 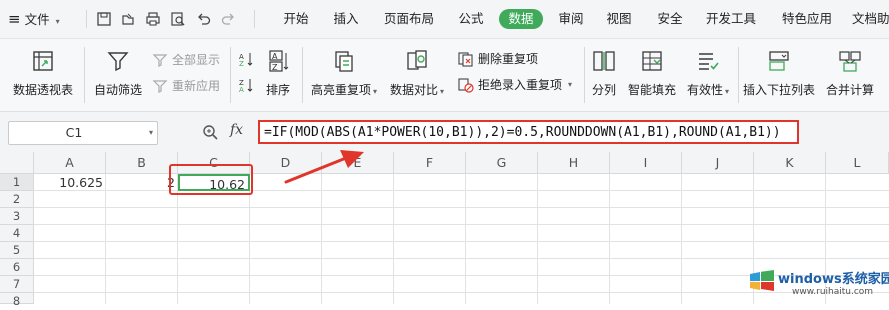 What do you see at coordinates (236, 130) in the screenshot?
I see `fx-button: fx` at bounding box center [236, 130].